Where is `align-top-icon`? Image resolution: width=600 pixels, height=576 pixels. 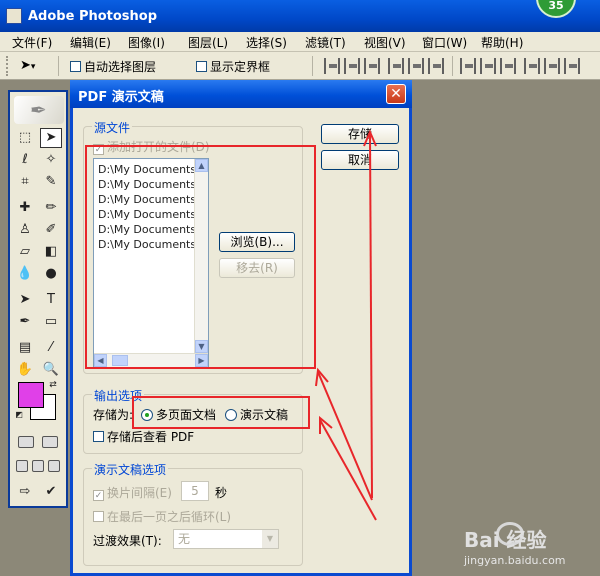
align-top-icon is located at coordinates (332, 66).